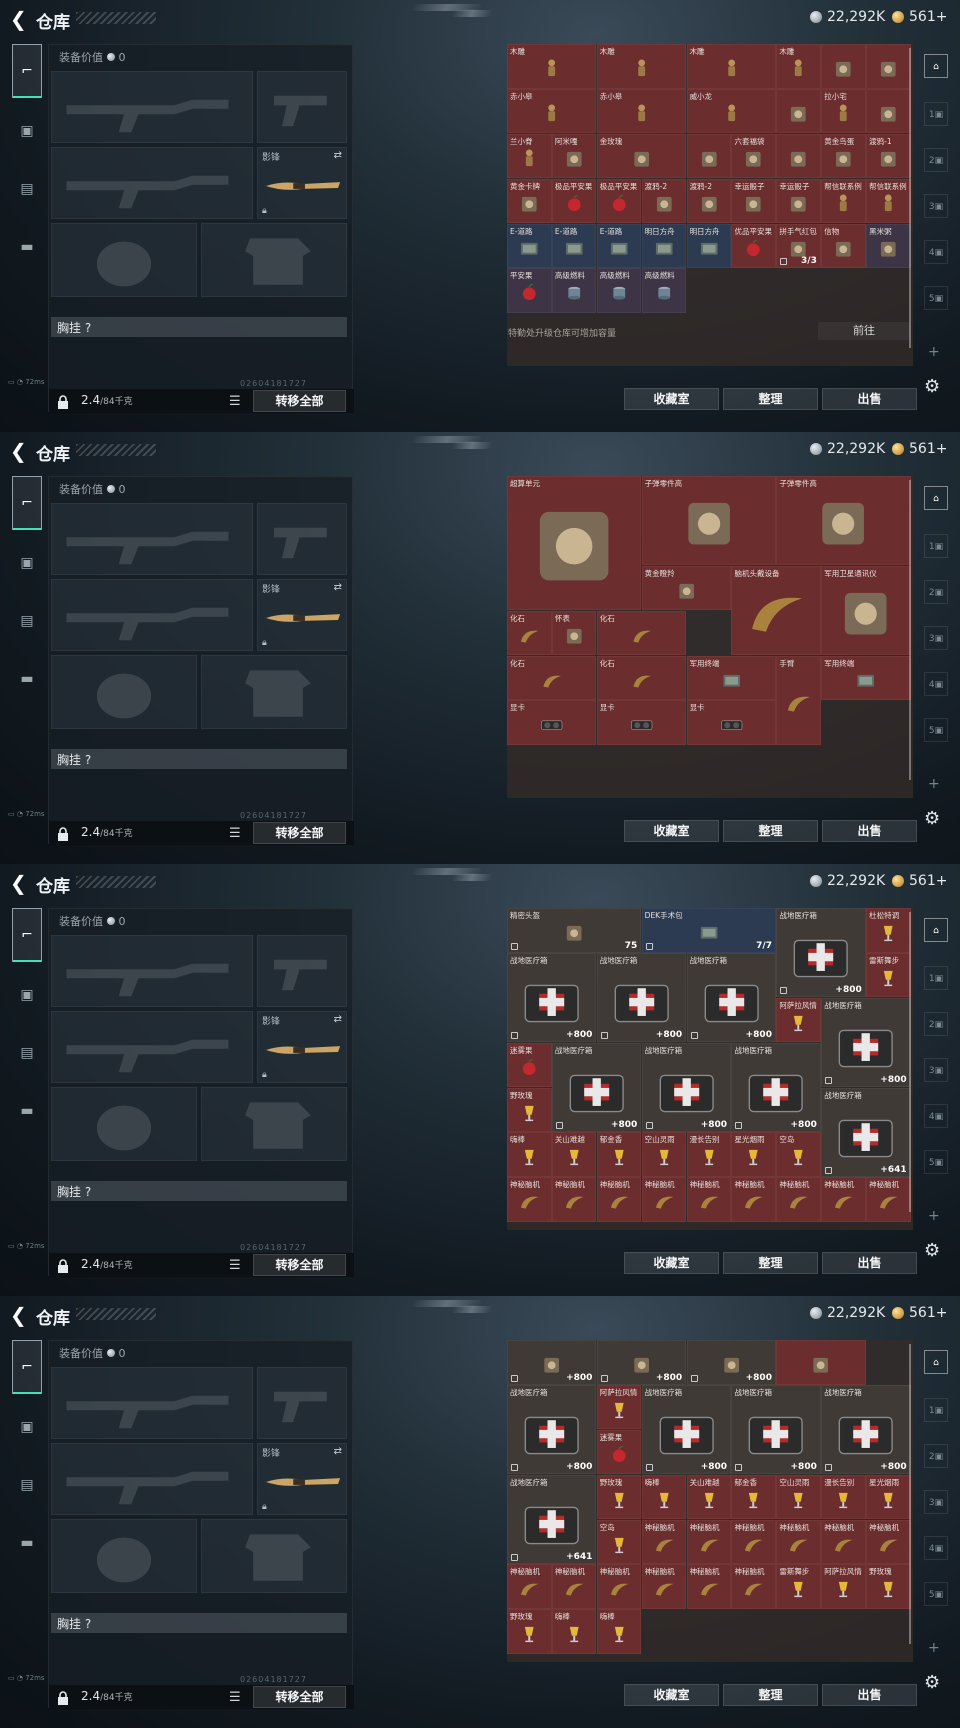  Describe the element at coordinates (798, 201) in the screenshot. I see `stash-item: 幸运骰子` at that location.